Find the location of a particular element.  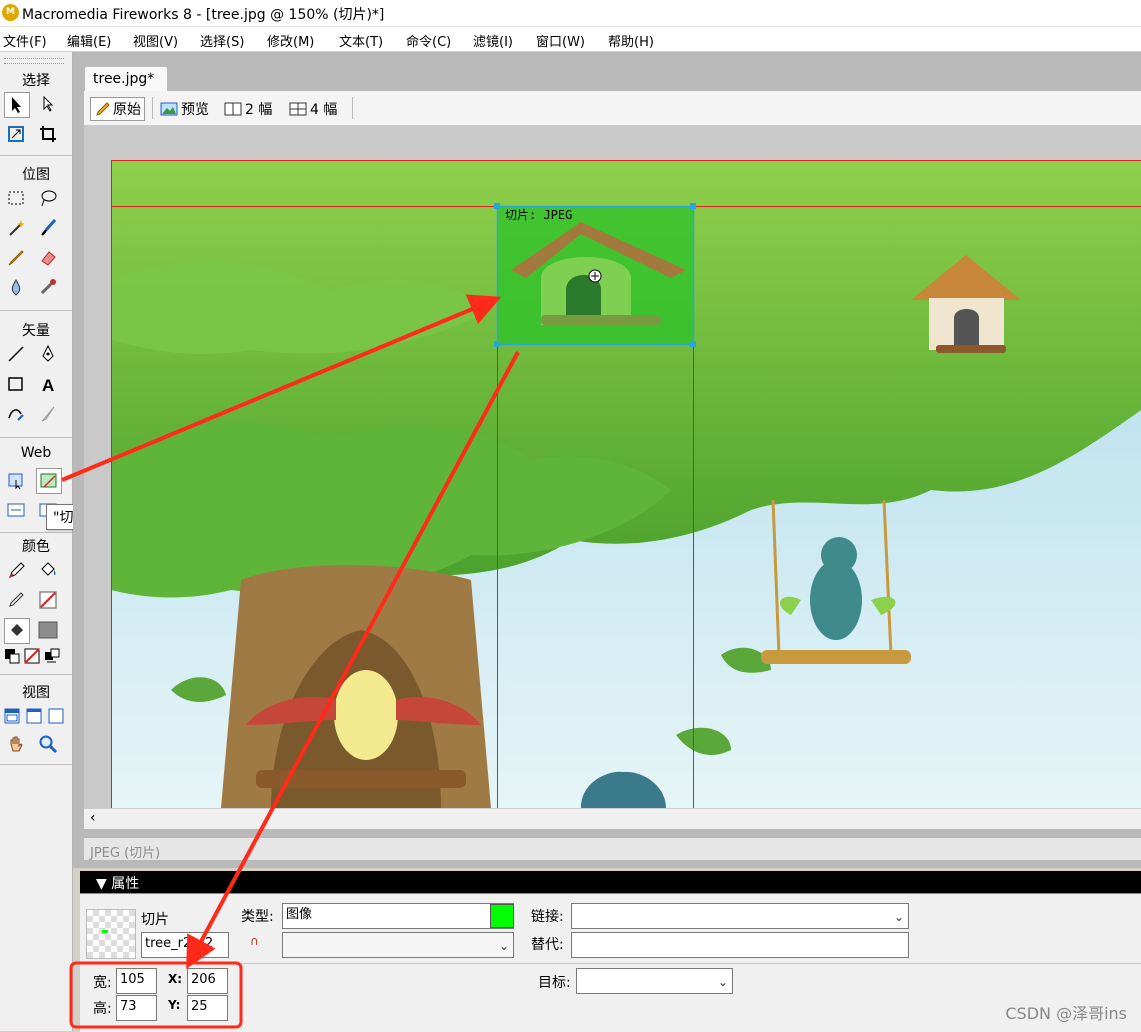

stroke-color-pencil-icon is located at coordinates (16, 600).